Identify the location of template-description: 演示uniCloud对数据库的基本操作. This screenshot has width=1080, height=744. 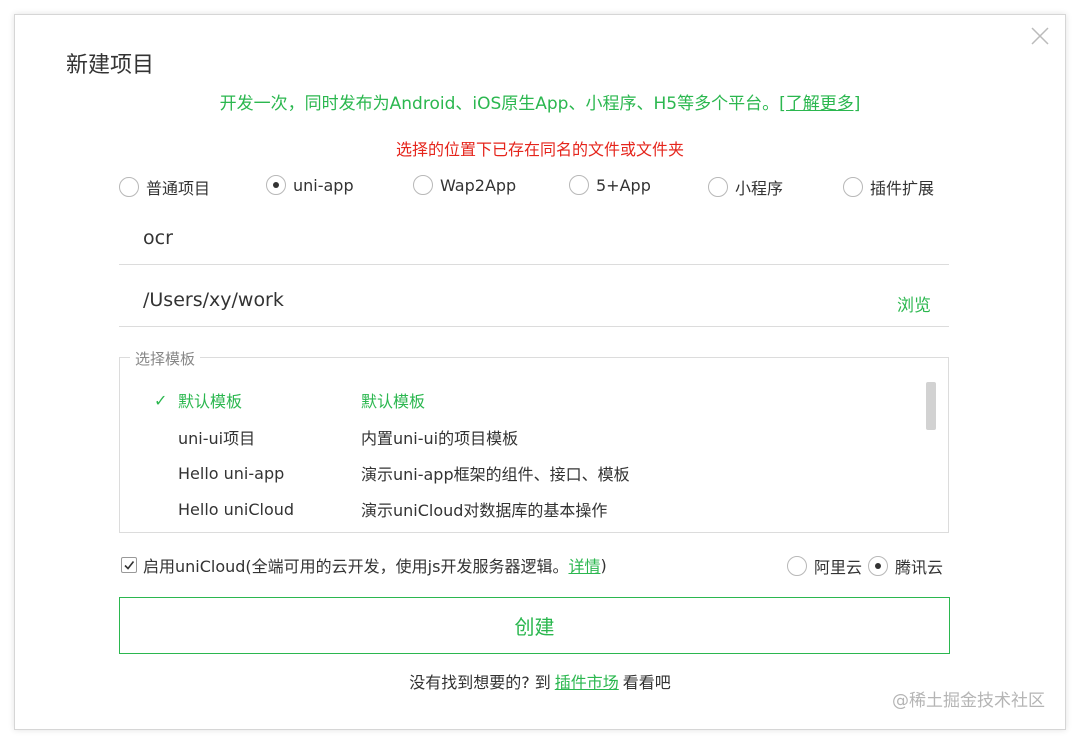
(484, 510).